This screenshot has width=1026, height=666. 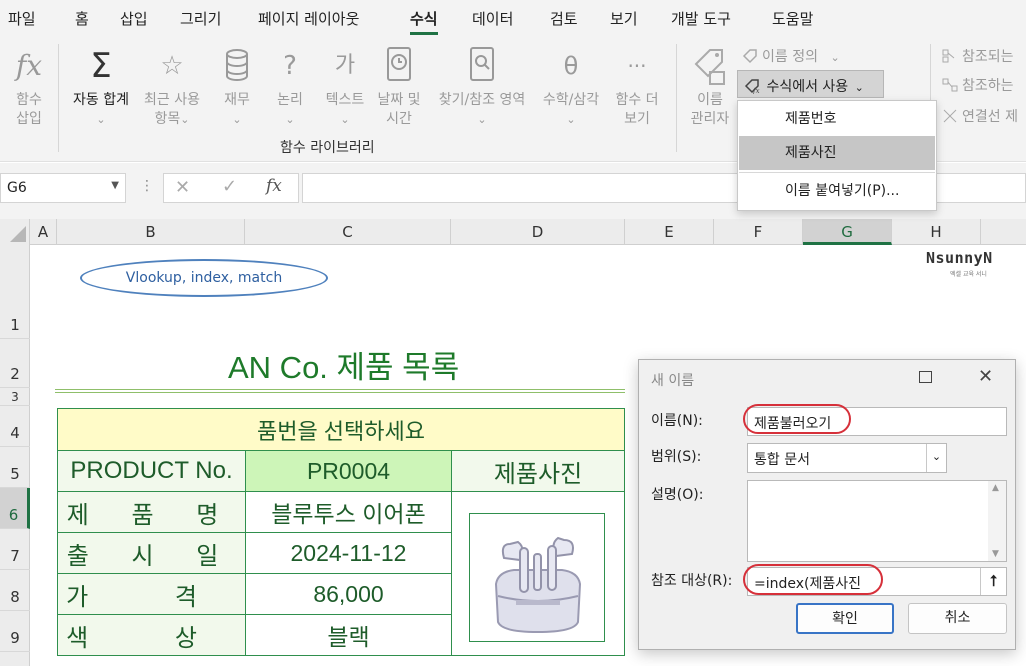 What do you see at coordinates (669, 232) in the screenshot?
I see `column-header-e: E` at bounding box center [669, 232].